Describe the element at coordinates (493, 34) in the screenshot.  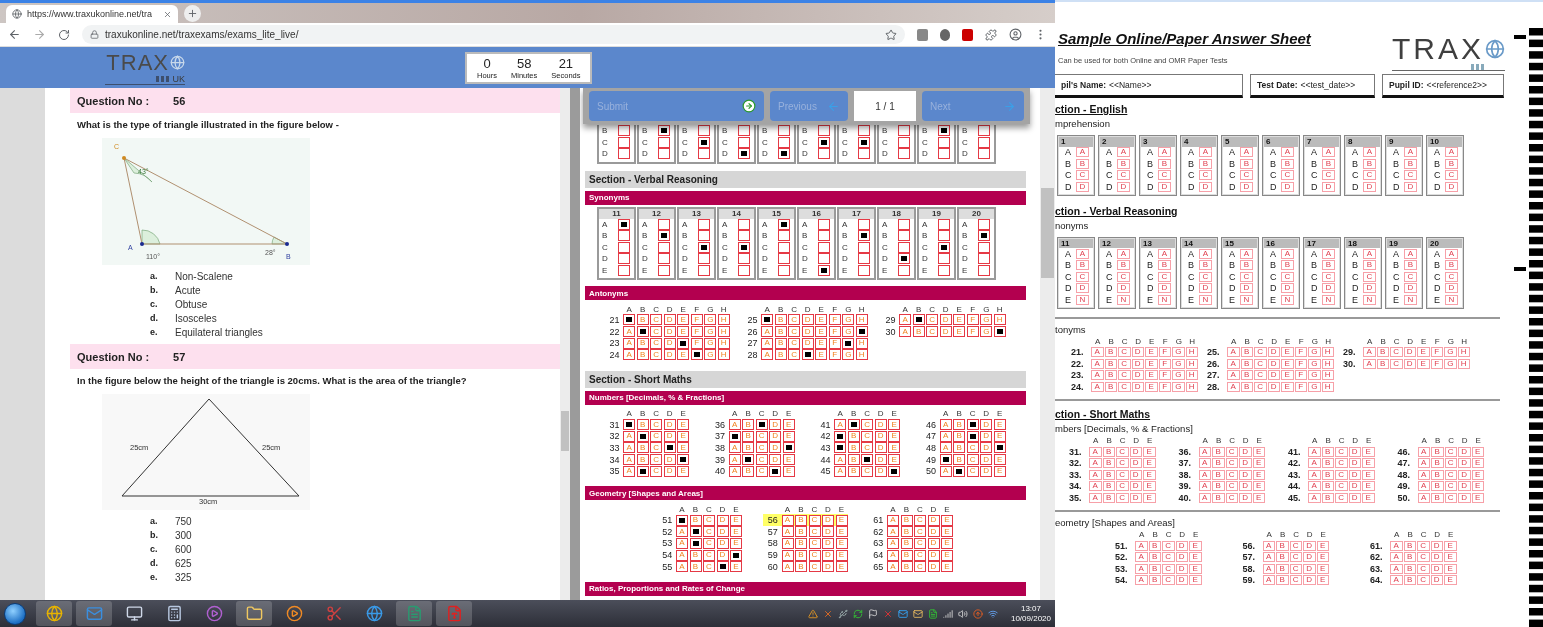
I see `address-field: traxukonline.net/traxexams/exams_lite_live/` at that location.